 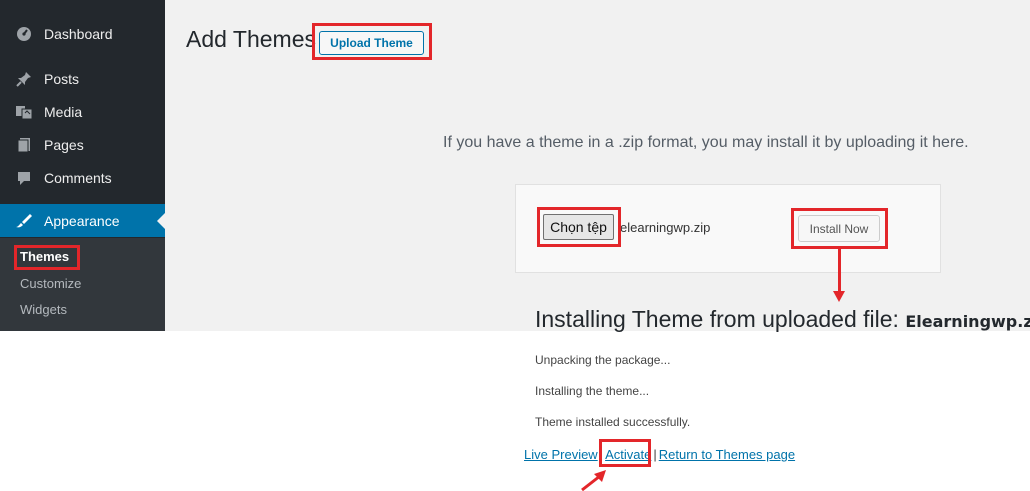 I want to click on sidebar-item-posts: Posts, so click(x=82, y=78).